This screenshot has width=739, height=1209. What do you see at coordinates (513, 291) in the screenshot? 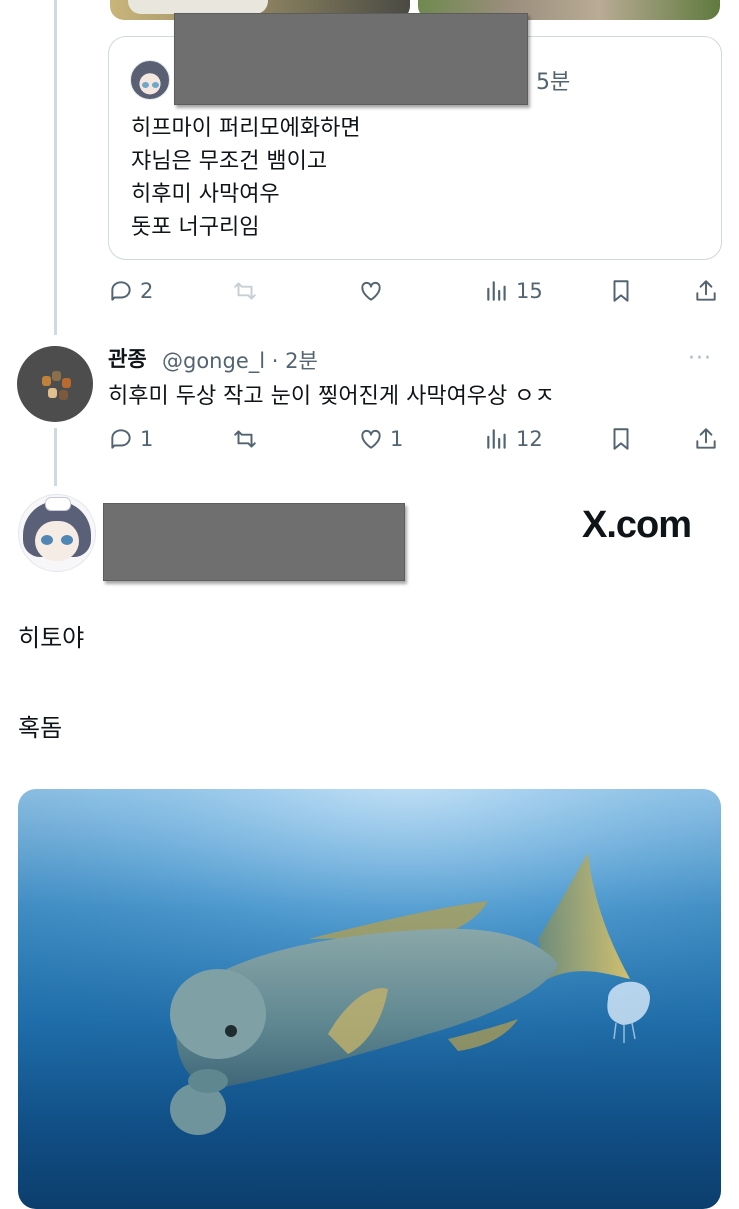
I see `views-button: 15` at bounding box center [513, 291].